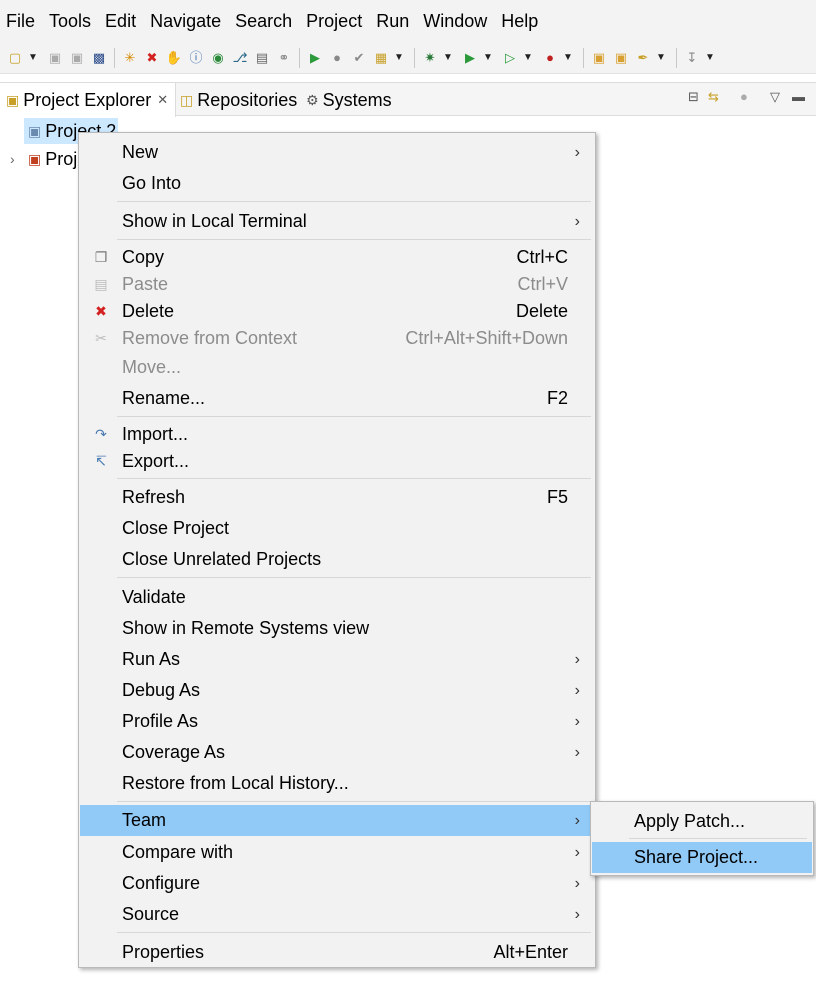 The width and height of the screenshot is (816, 1007). Describe the element at coordinates (692, 58) in the screenshot. I see `annotation-icon: ↧` at that location.